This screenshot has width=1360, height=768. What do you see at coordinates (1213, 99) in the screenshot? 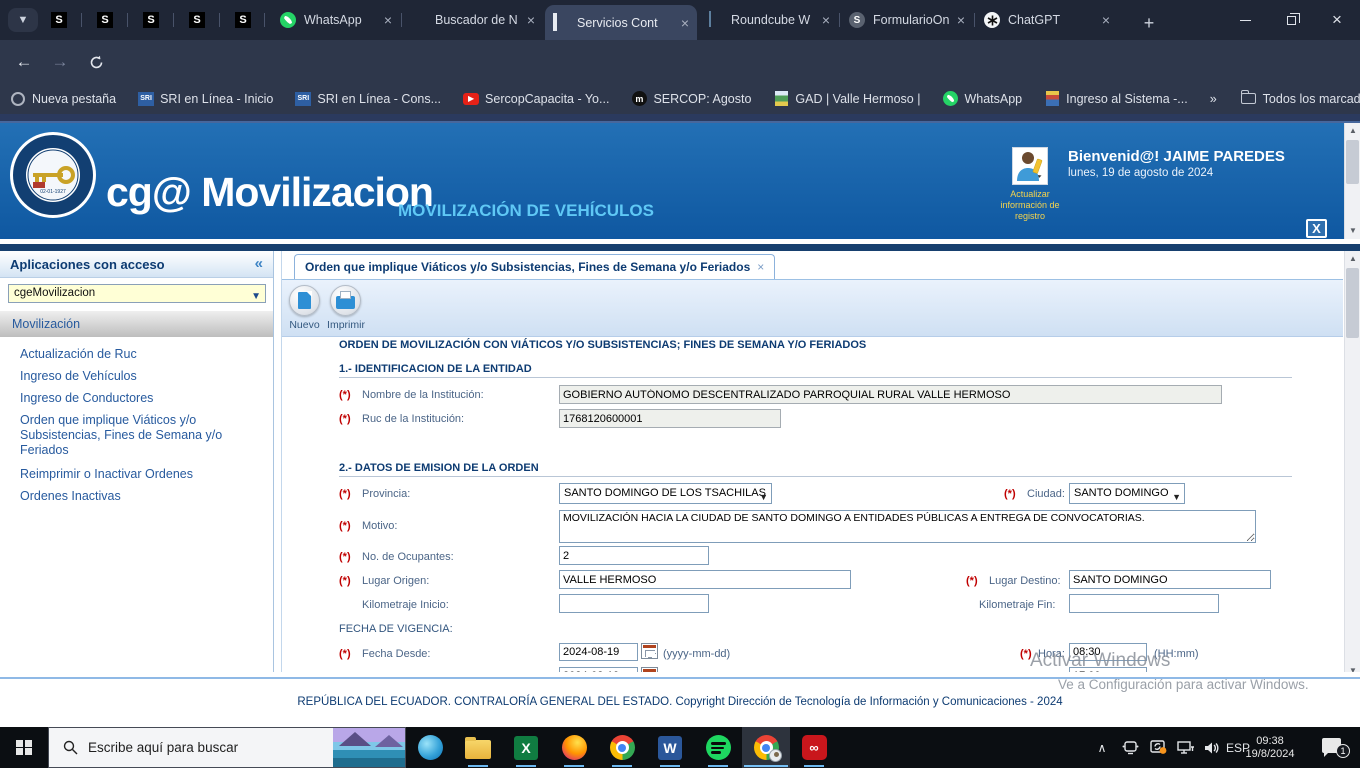
I see `bookmarks-overflow: »` at bounding box center [1213, 99].